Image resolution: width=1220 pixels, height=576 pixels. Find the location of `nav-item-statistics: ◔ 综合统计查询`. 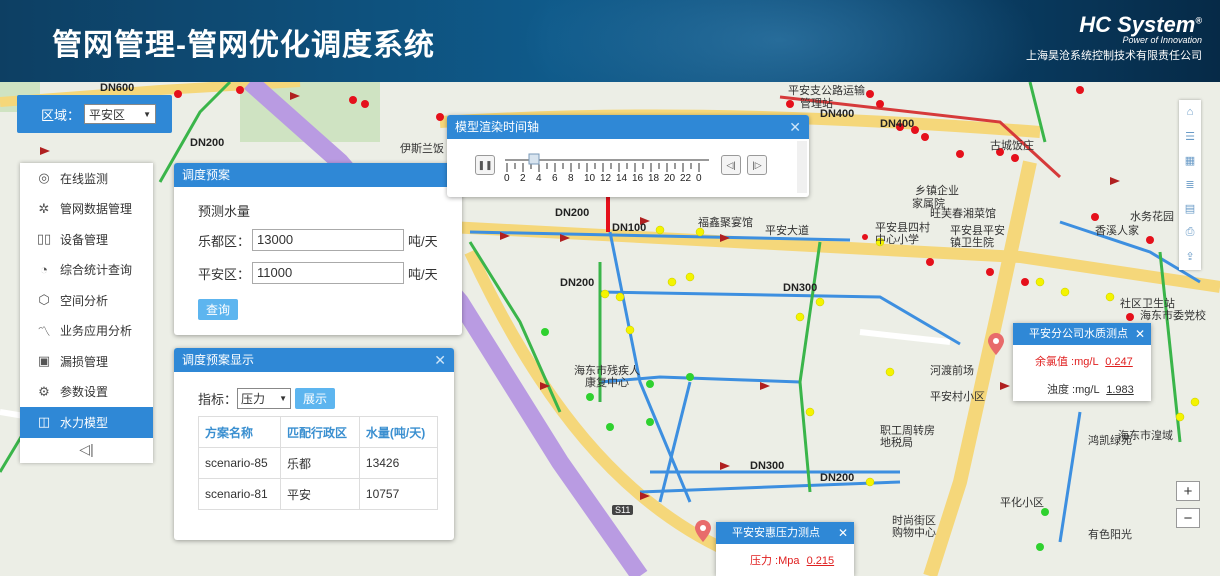

nav-item-statistics: ◔ 综合统计查询 is located at coordinates (86, 270).